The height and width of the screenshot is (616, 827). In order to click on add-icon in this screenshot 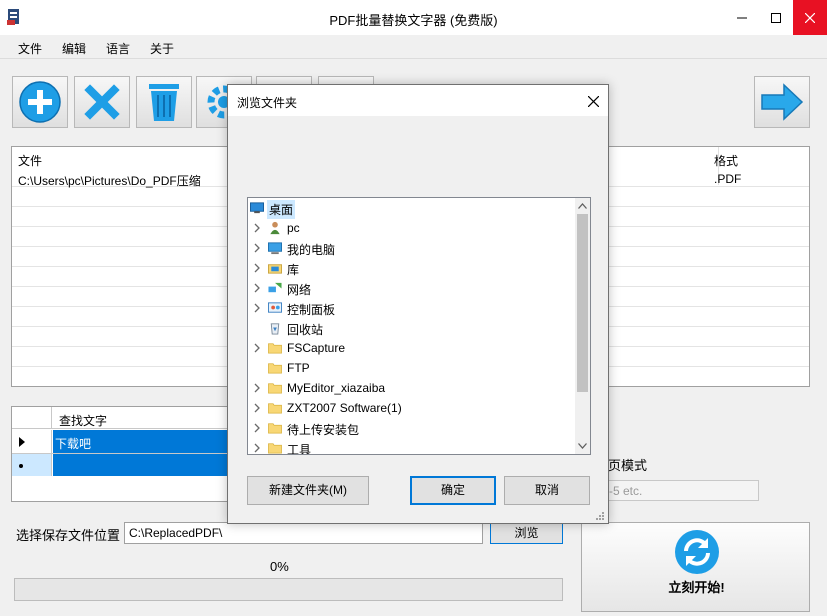, I will do `click(40, 102)`.